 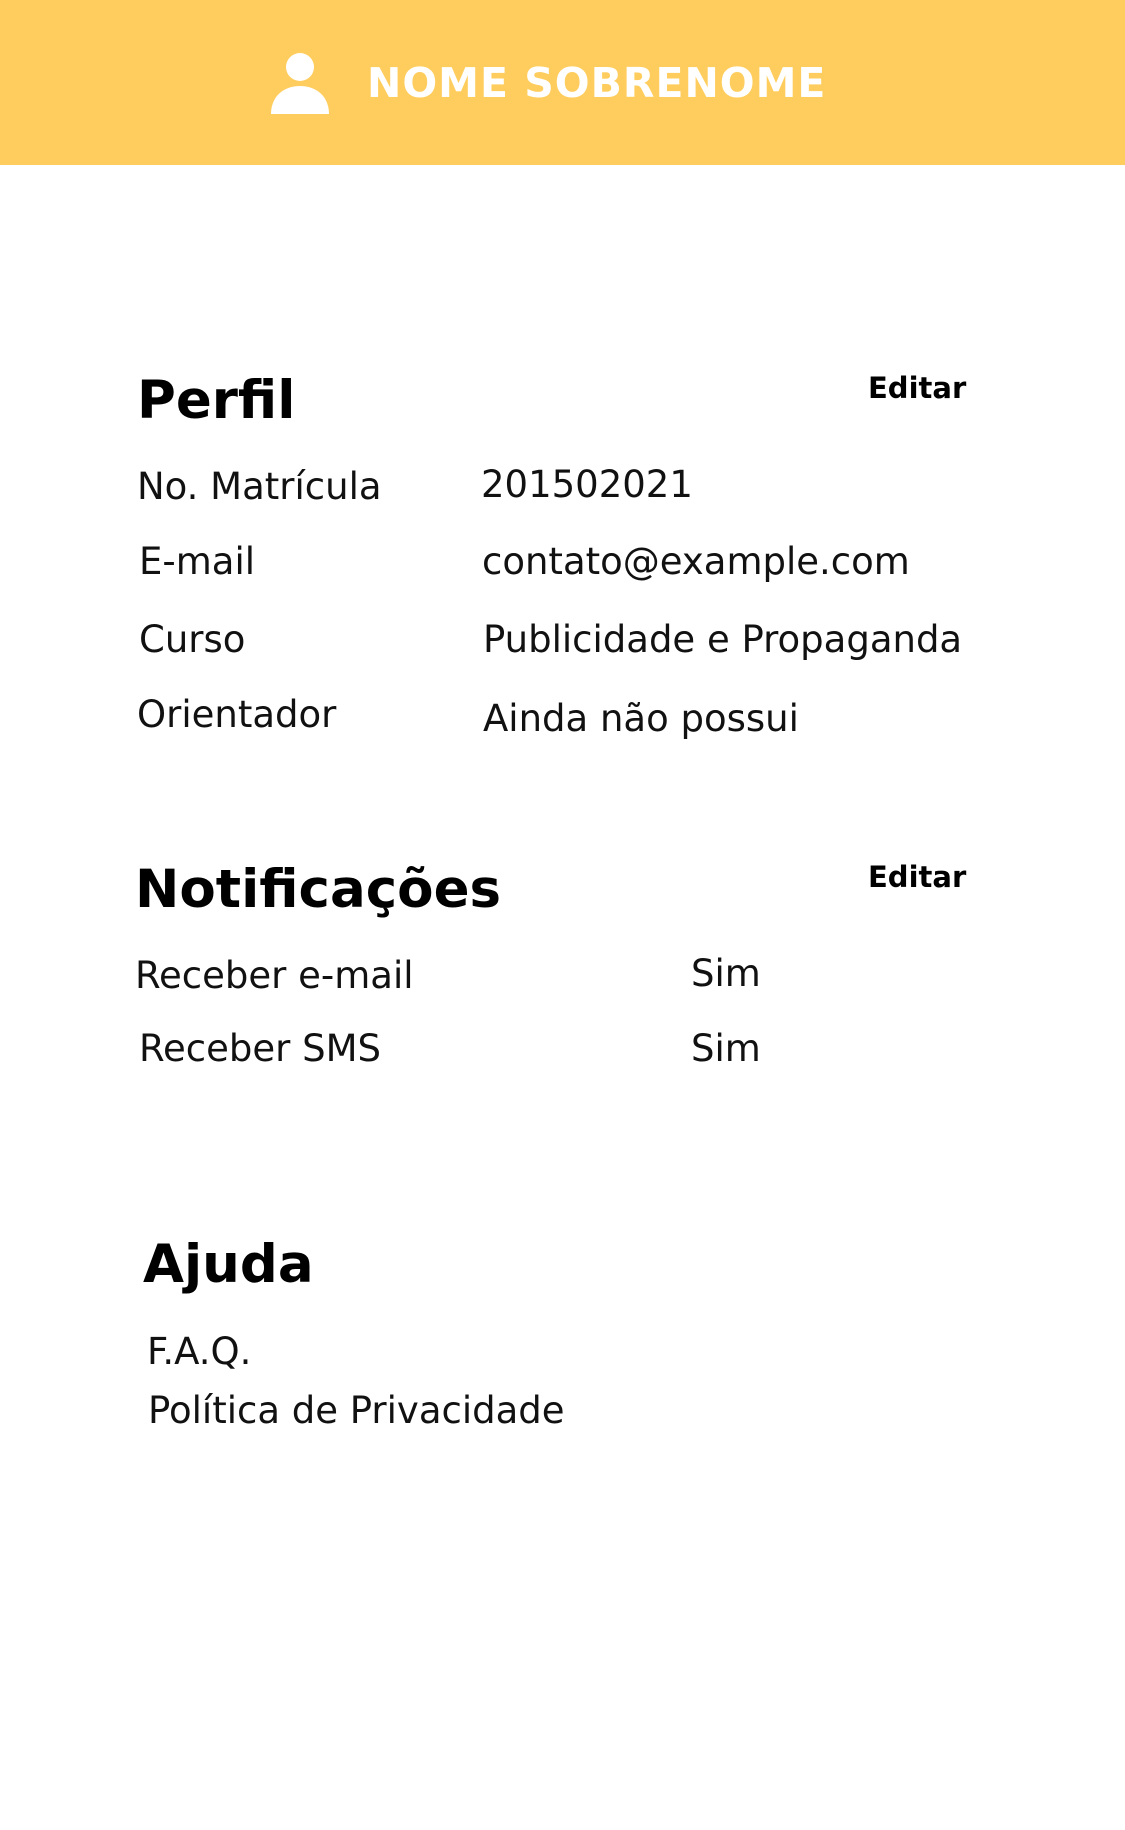 I want to click on header-user: NOME SOBRENOME, so click(x=548, y=83).